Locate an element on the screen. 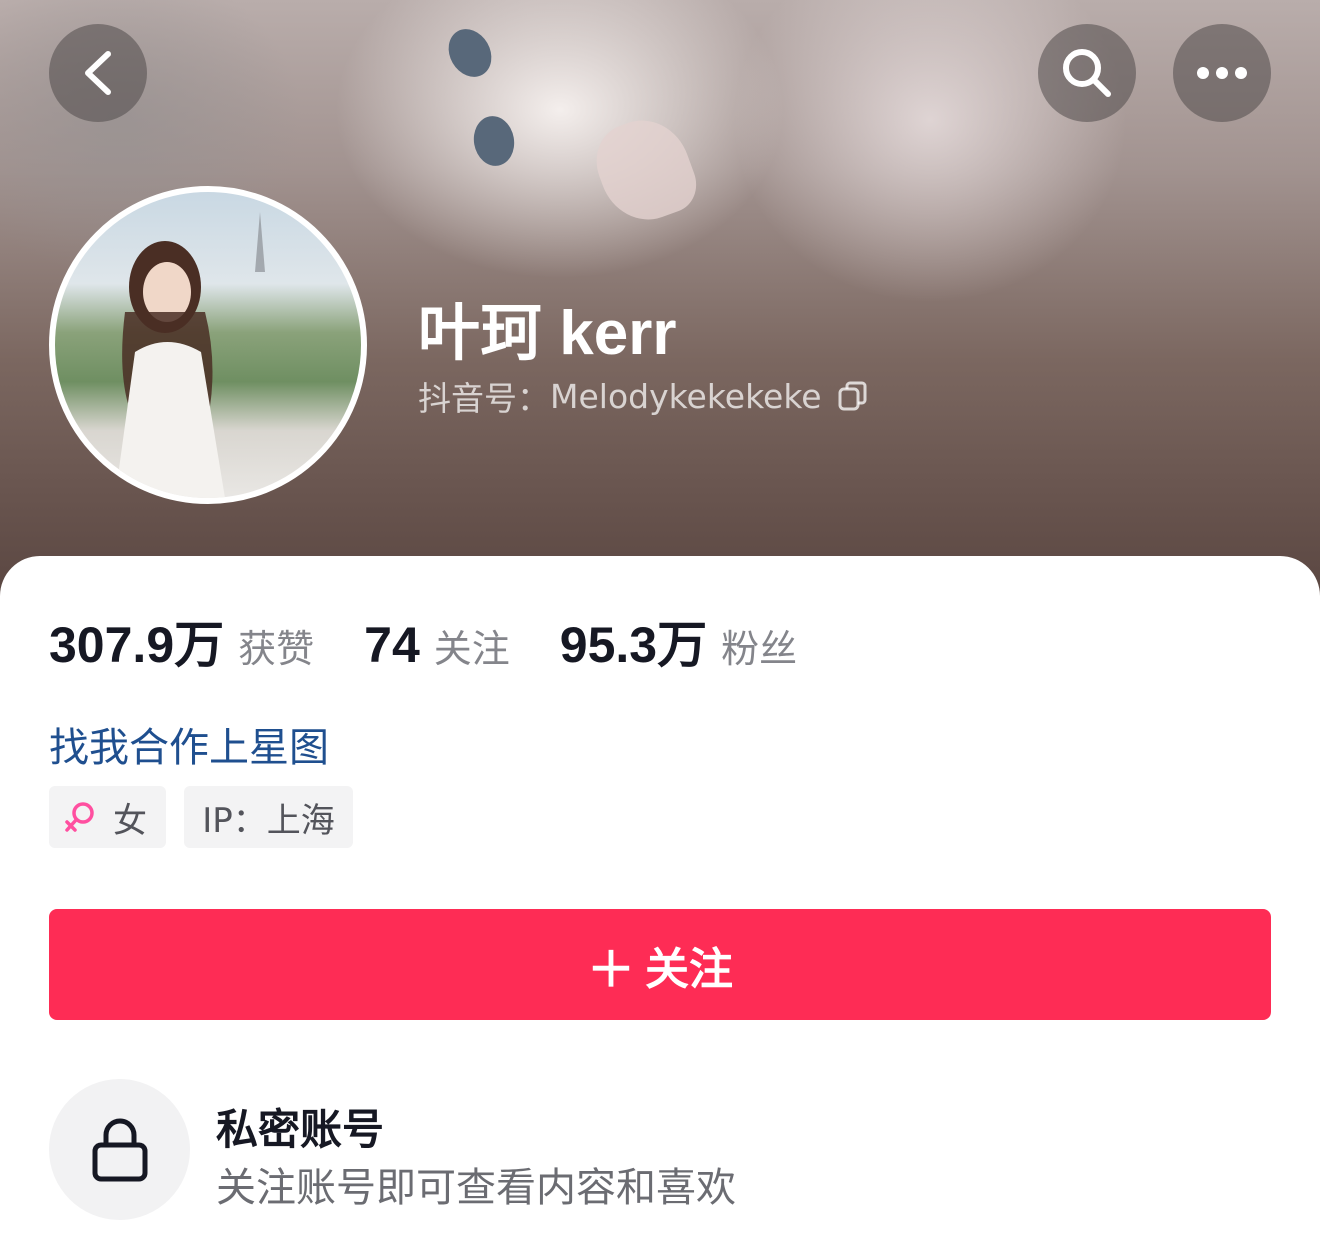 This screenshot has width=1320, height=1260. lock-badge is located at coordinates (119, 1149).